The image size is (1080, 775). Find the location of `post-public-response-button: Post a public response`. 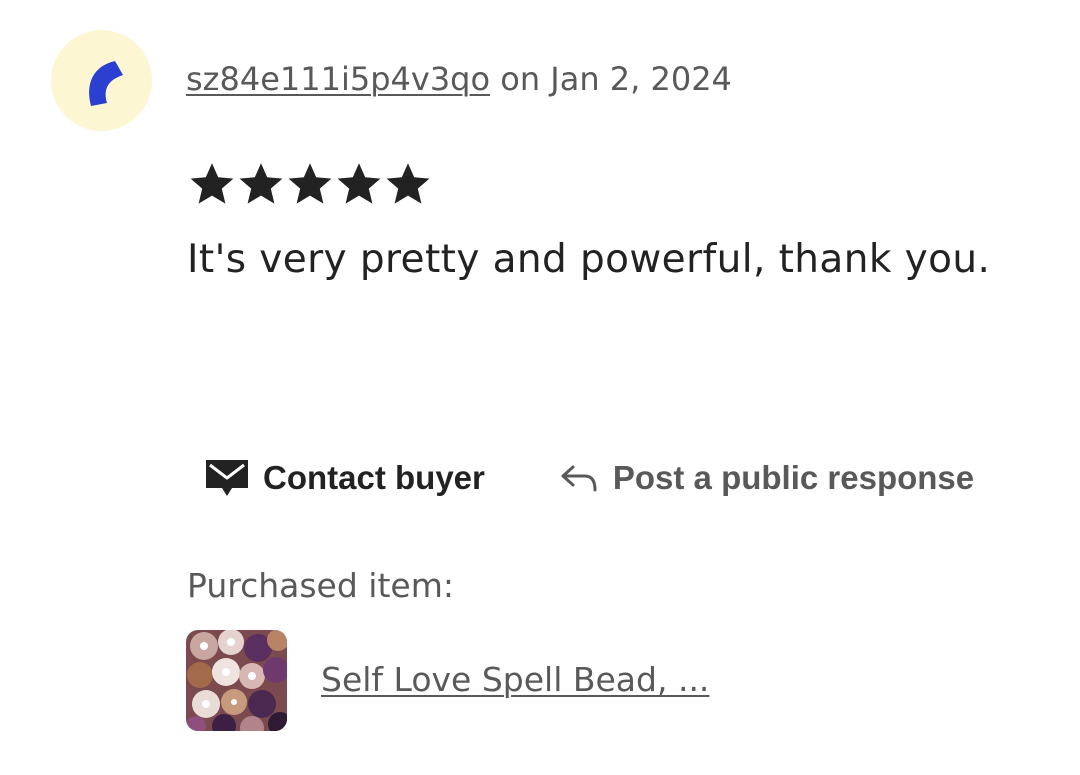

post-public-response-button: Post a public response is located at coordinates (766, 478).